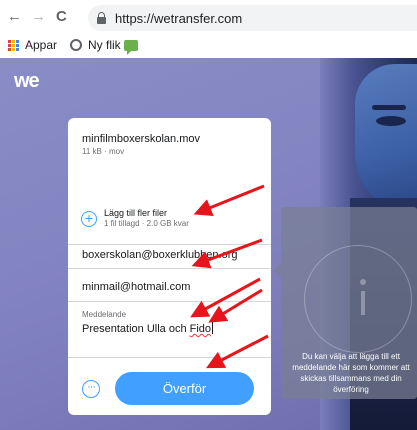 This screenshot has height=430, width=417. What do you see at coordinates (146, 223) in the screenshot?
I see `add-files-summary: 1 fil tillagd · 2.0 GB kvar` at bounding box center [146, 223].